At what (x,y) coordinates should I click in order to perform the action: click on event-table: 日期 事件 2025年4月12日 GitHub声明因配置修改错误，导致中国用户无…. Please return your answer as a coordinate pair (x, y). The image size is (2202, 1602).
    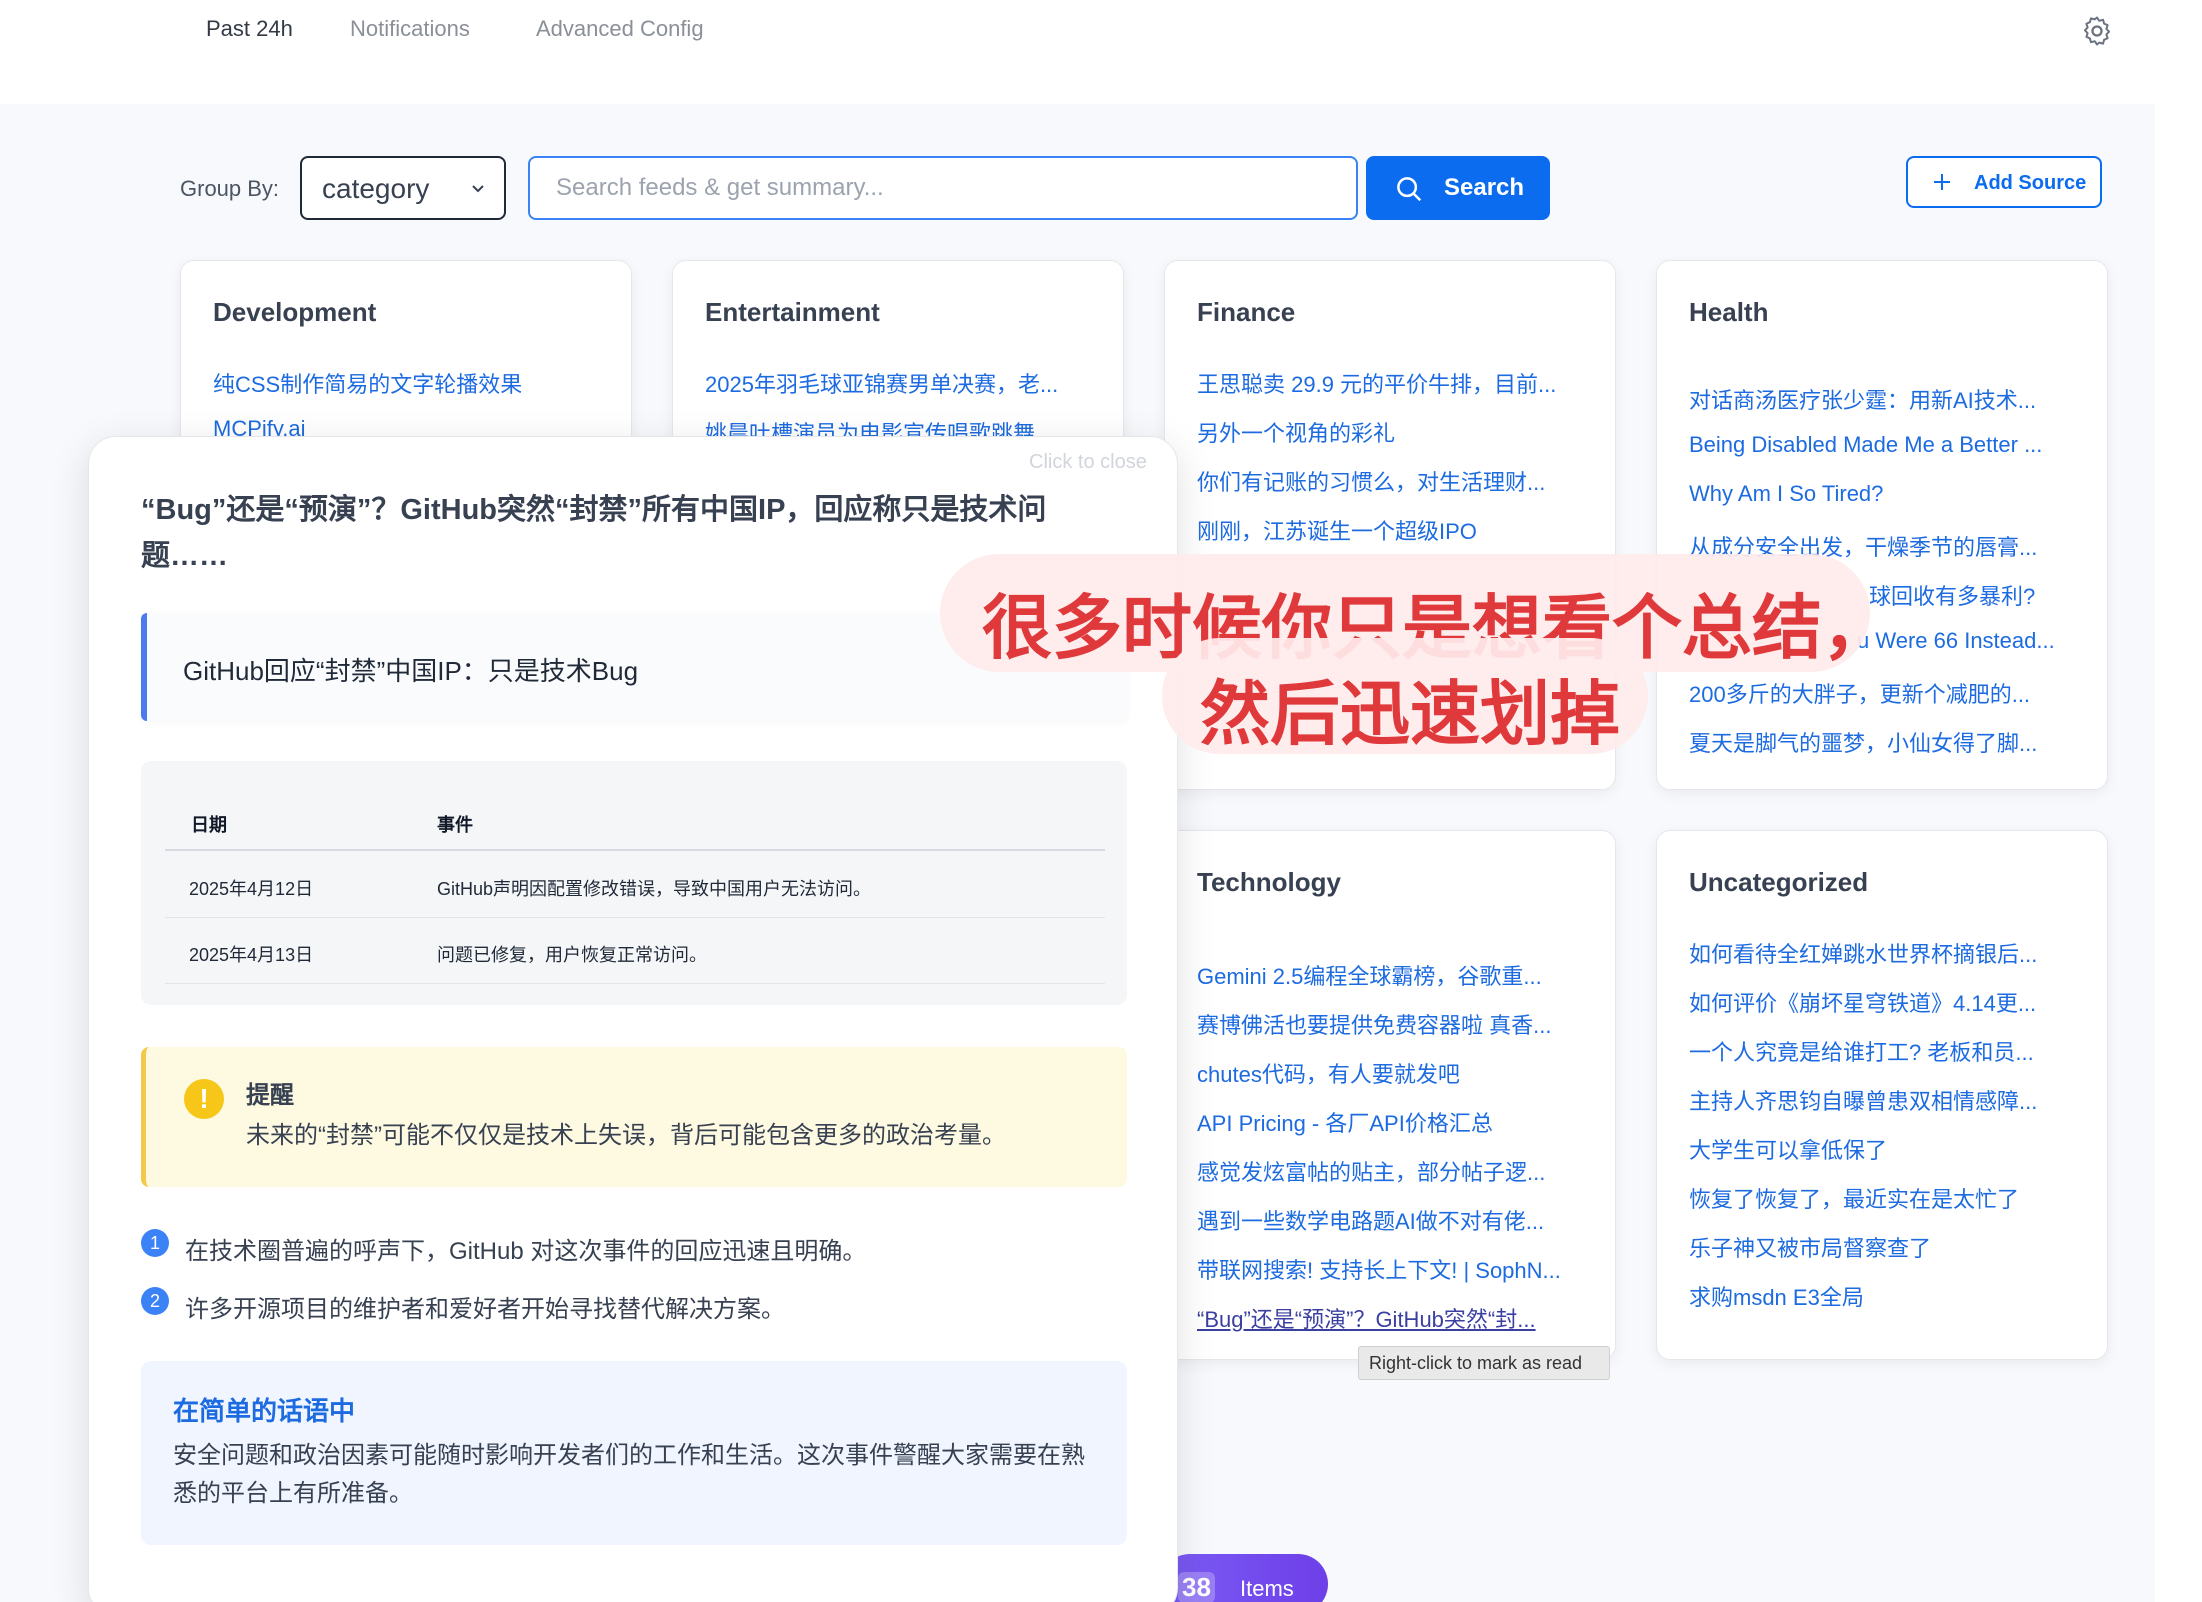
    Looking at the image, I should click on (634, 883).